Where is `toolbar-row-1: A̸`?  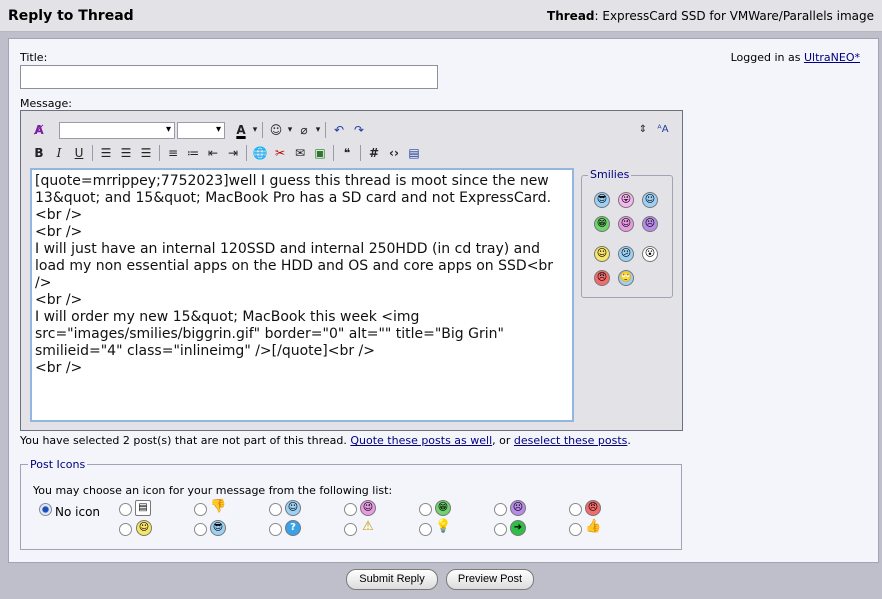 toolbar-row-1: A̸ is located at coordinates (39, 130).